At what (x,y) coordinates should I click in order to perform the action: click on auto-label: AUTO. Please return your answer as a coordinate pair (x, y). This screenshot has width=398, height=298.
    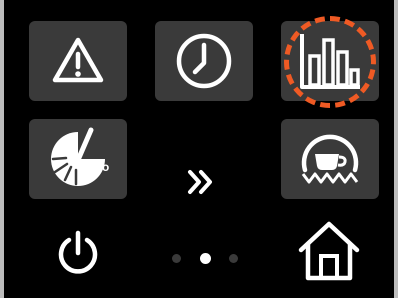
    Looking at the image, I should click on (96, 169).